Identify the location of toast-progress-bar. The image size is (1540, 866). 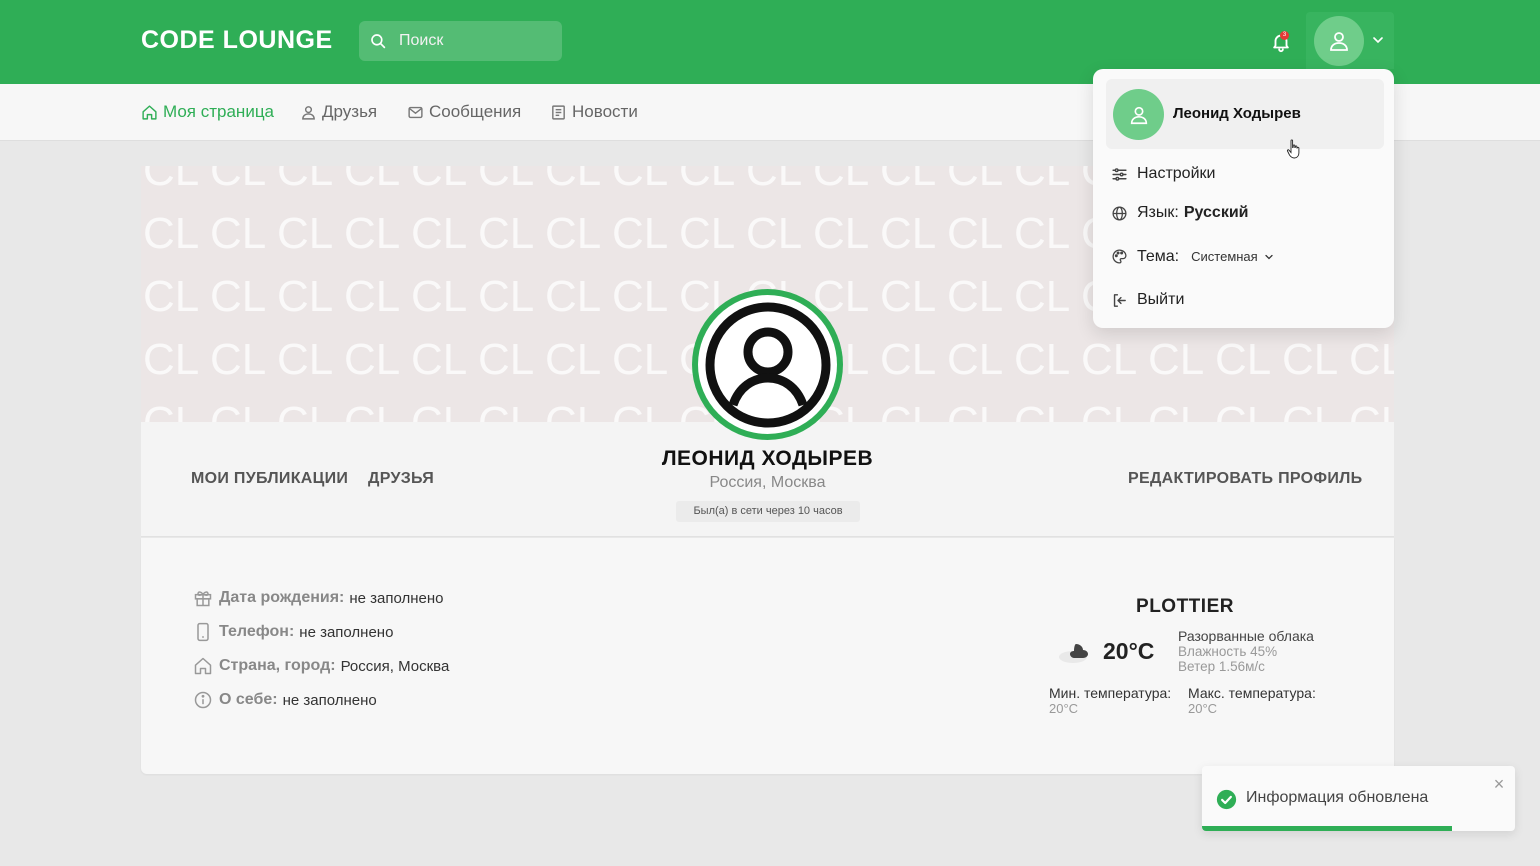
(1327, 828).